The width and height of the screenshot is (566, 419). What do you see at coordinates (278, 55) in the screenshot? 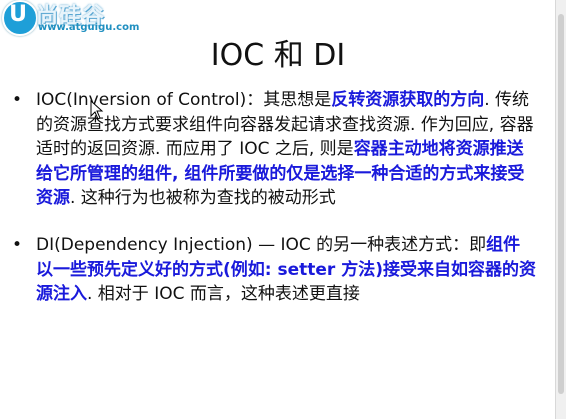
I see `slide-title: IOC 和 DI` at bounding box center [278, 55].